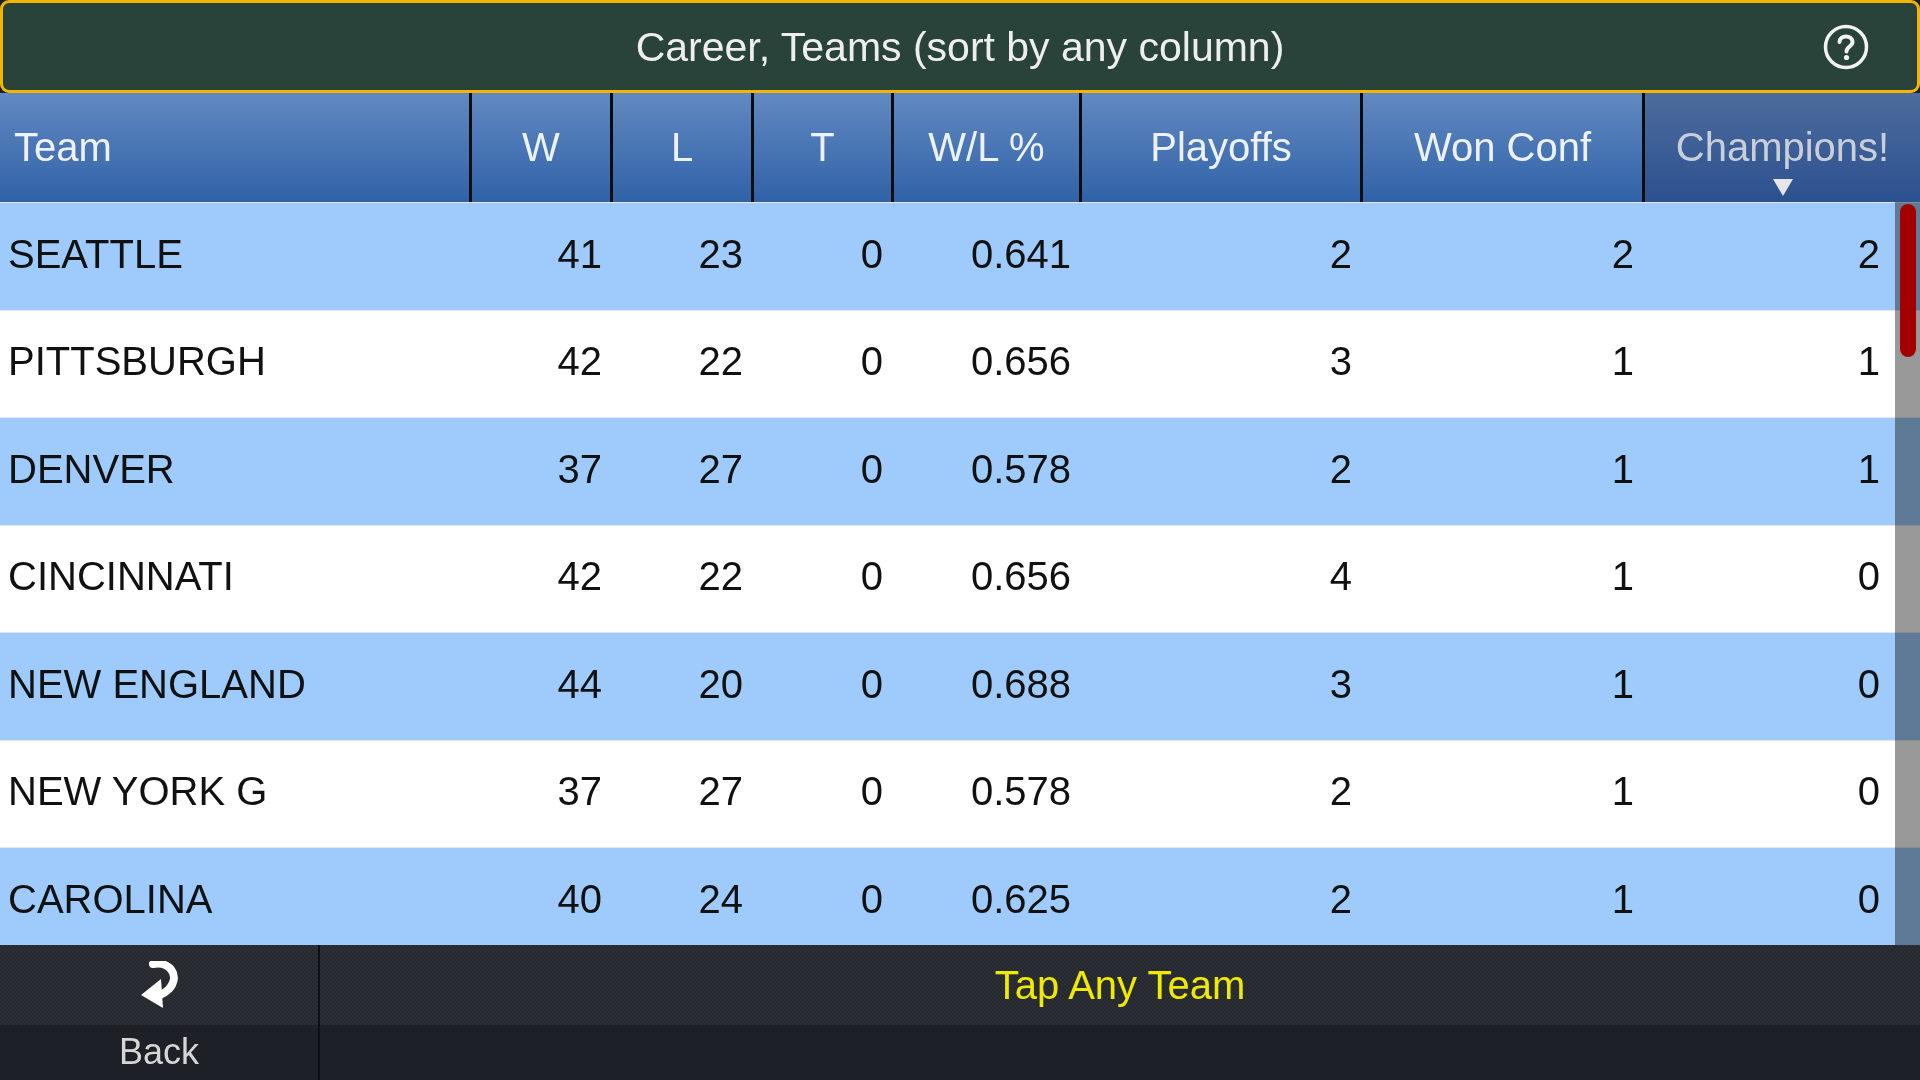 The image size is (1920, 1080). I want to click on table-cell-text: 4, so click(1340, 577).